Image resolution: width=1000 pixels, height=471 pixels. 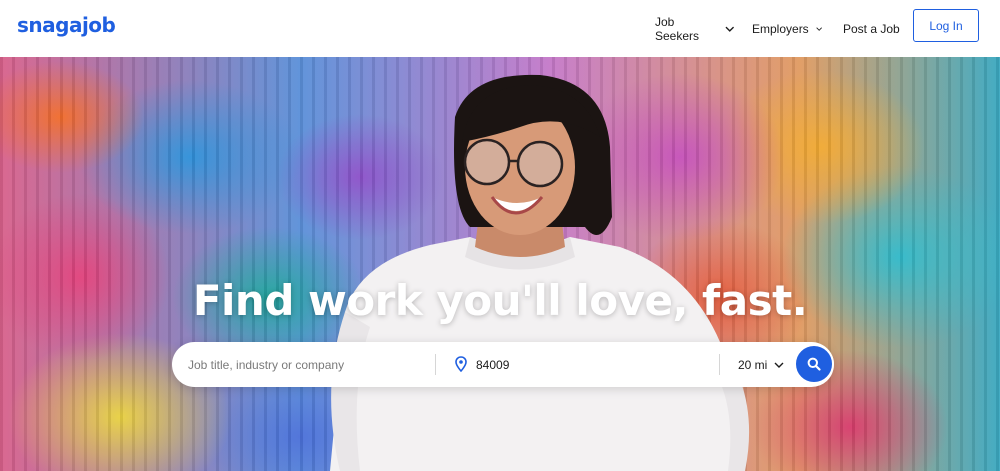 I want to click on nav-post-a-job-label: Post a Job, so click(x=871, y=28).